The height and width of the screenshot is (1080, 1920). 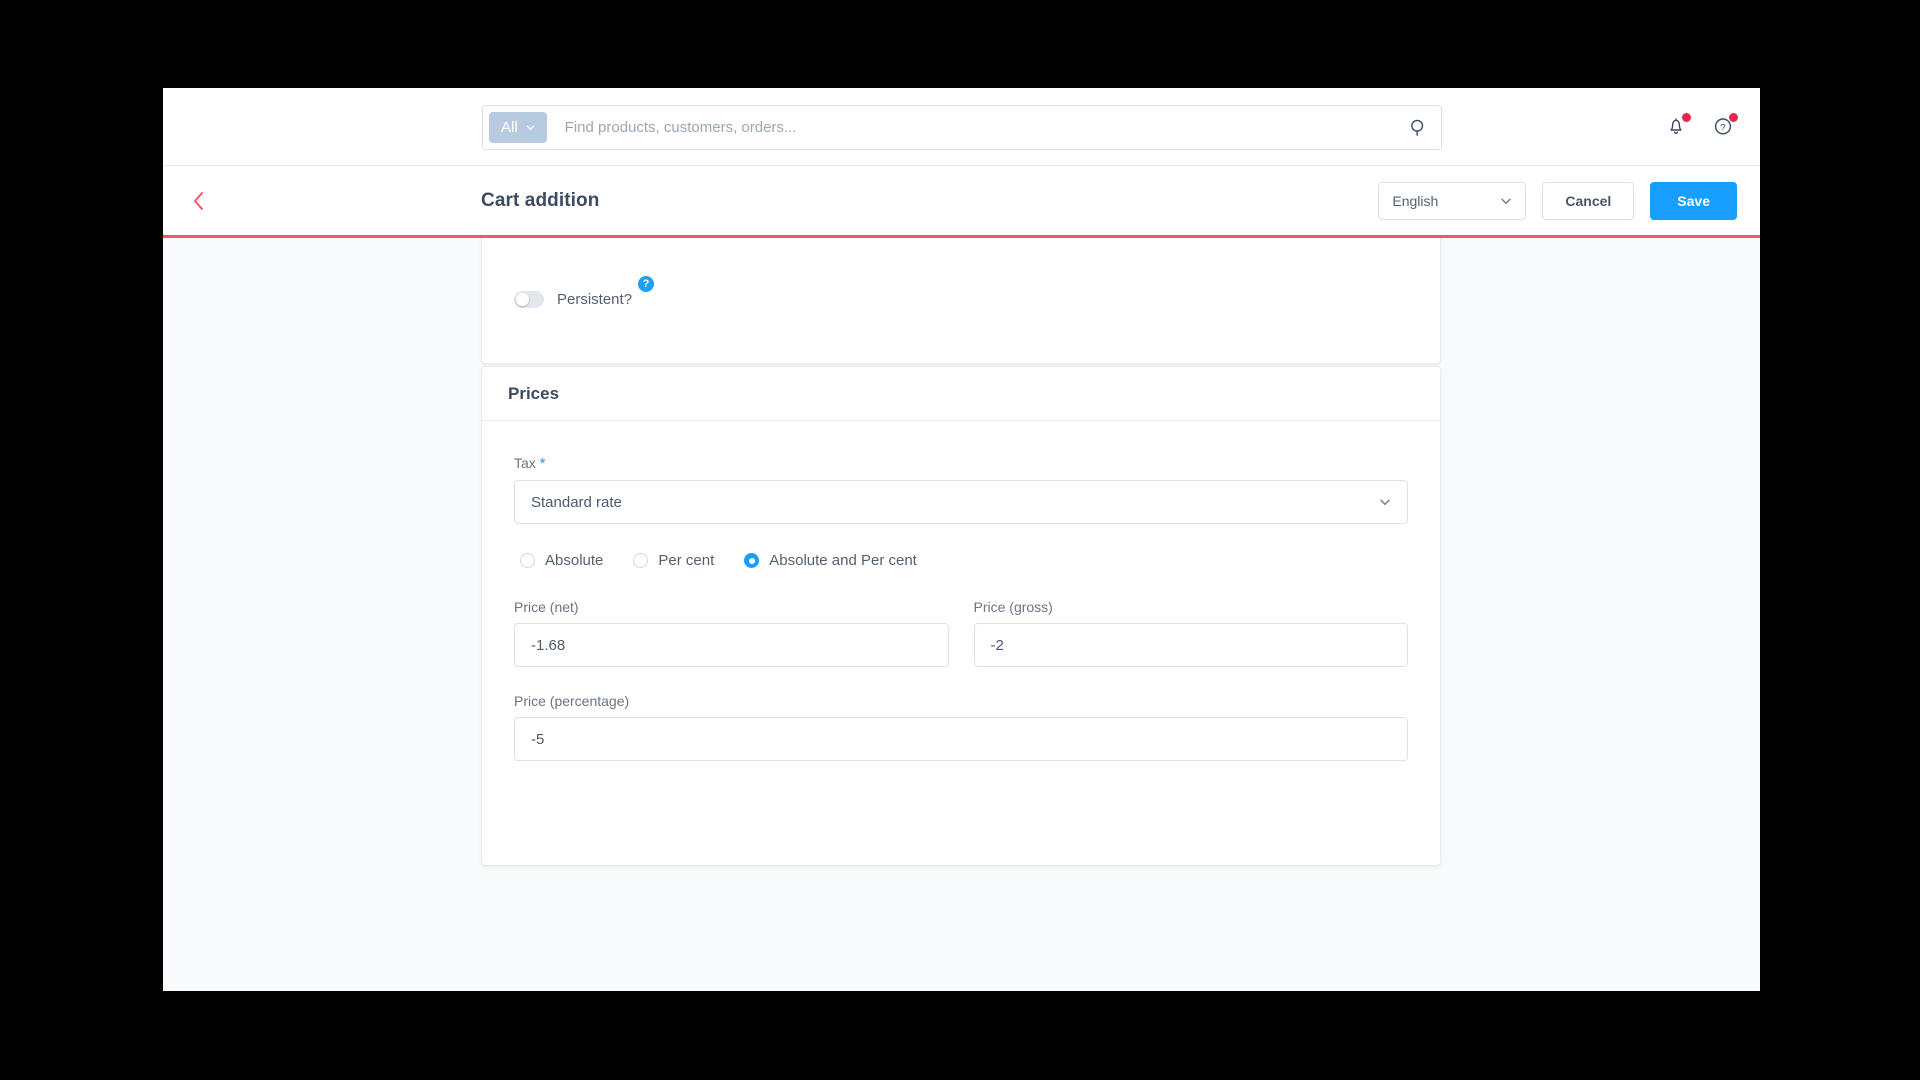 I want to click on search-input, so click(x=973, y=127).